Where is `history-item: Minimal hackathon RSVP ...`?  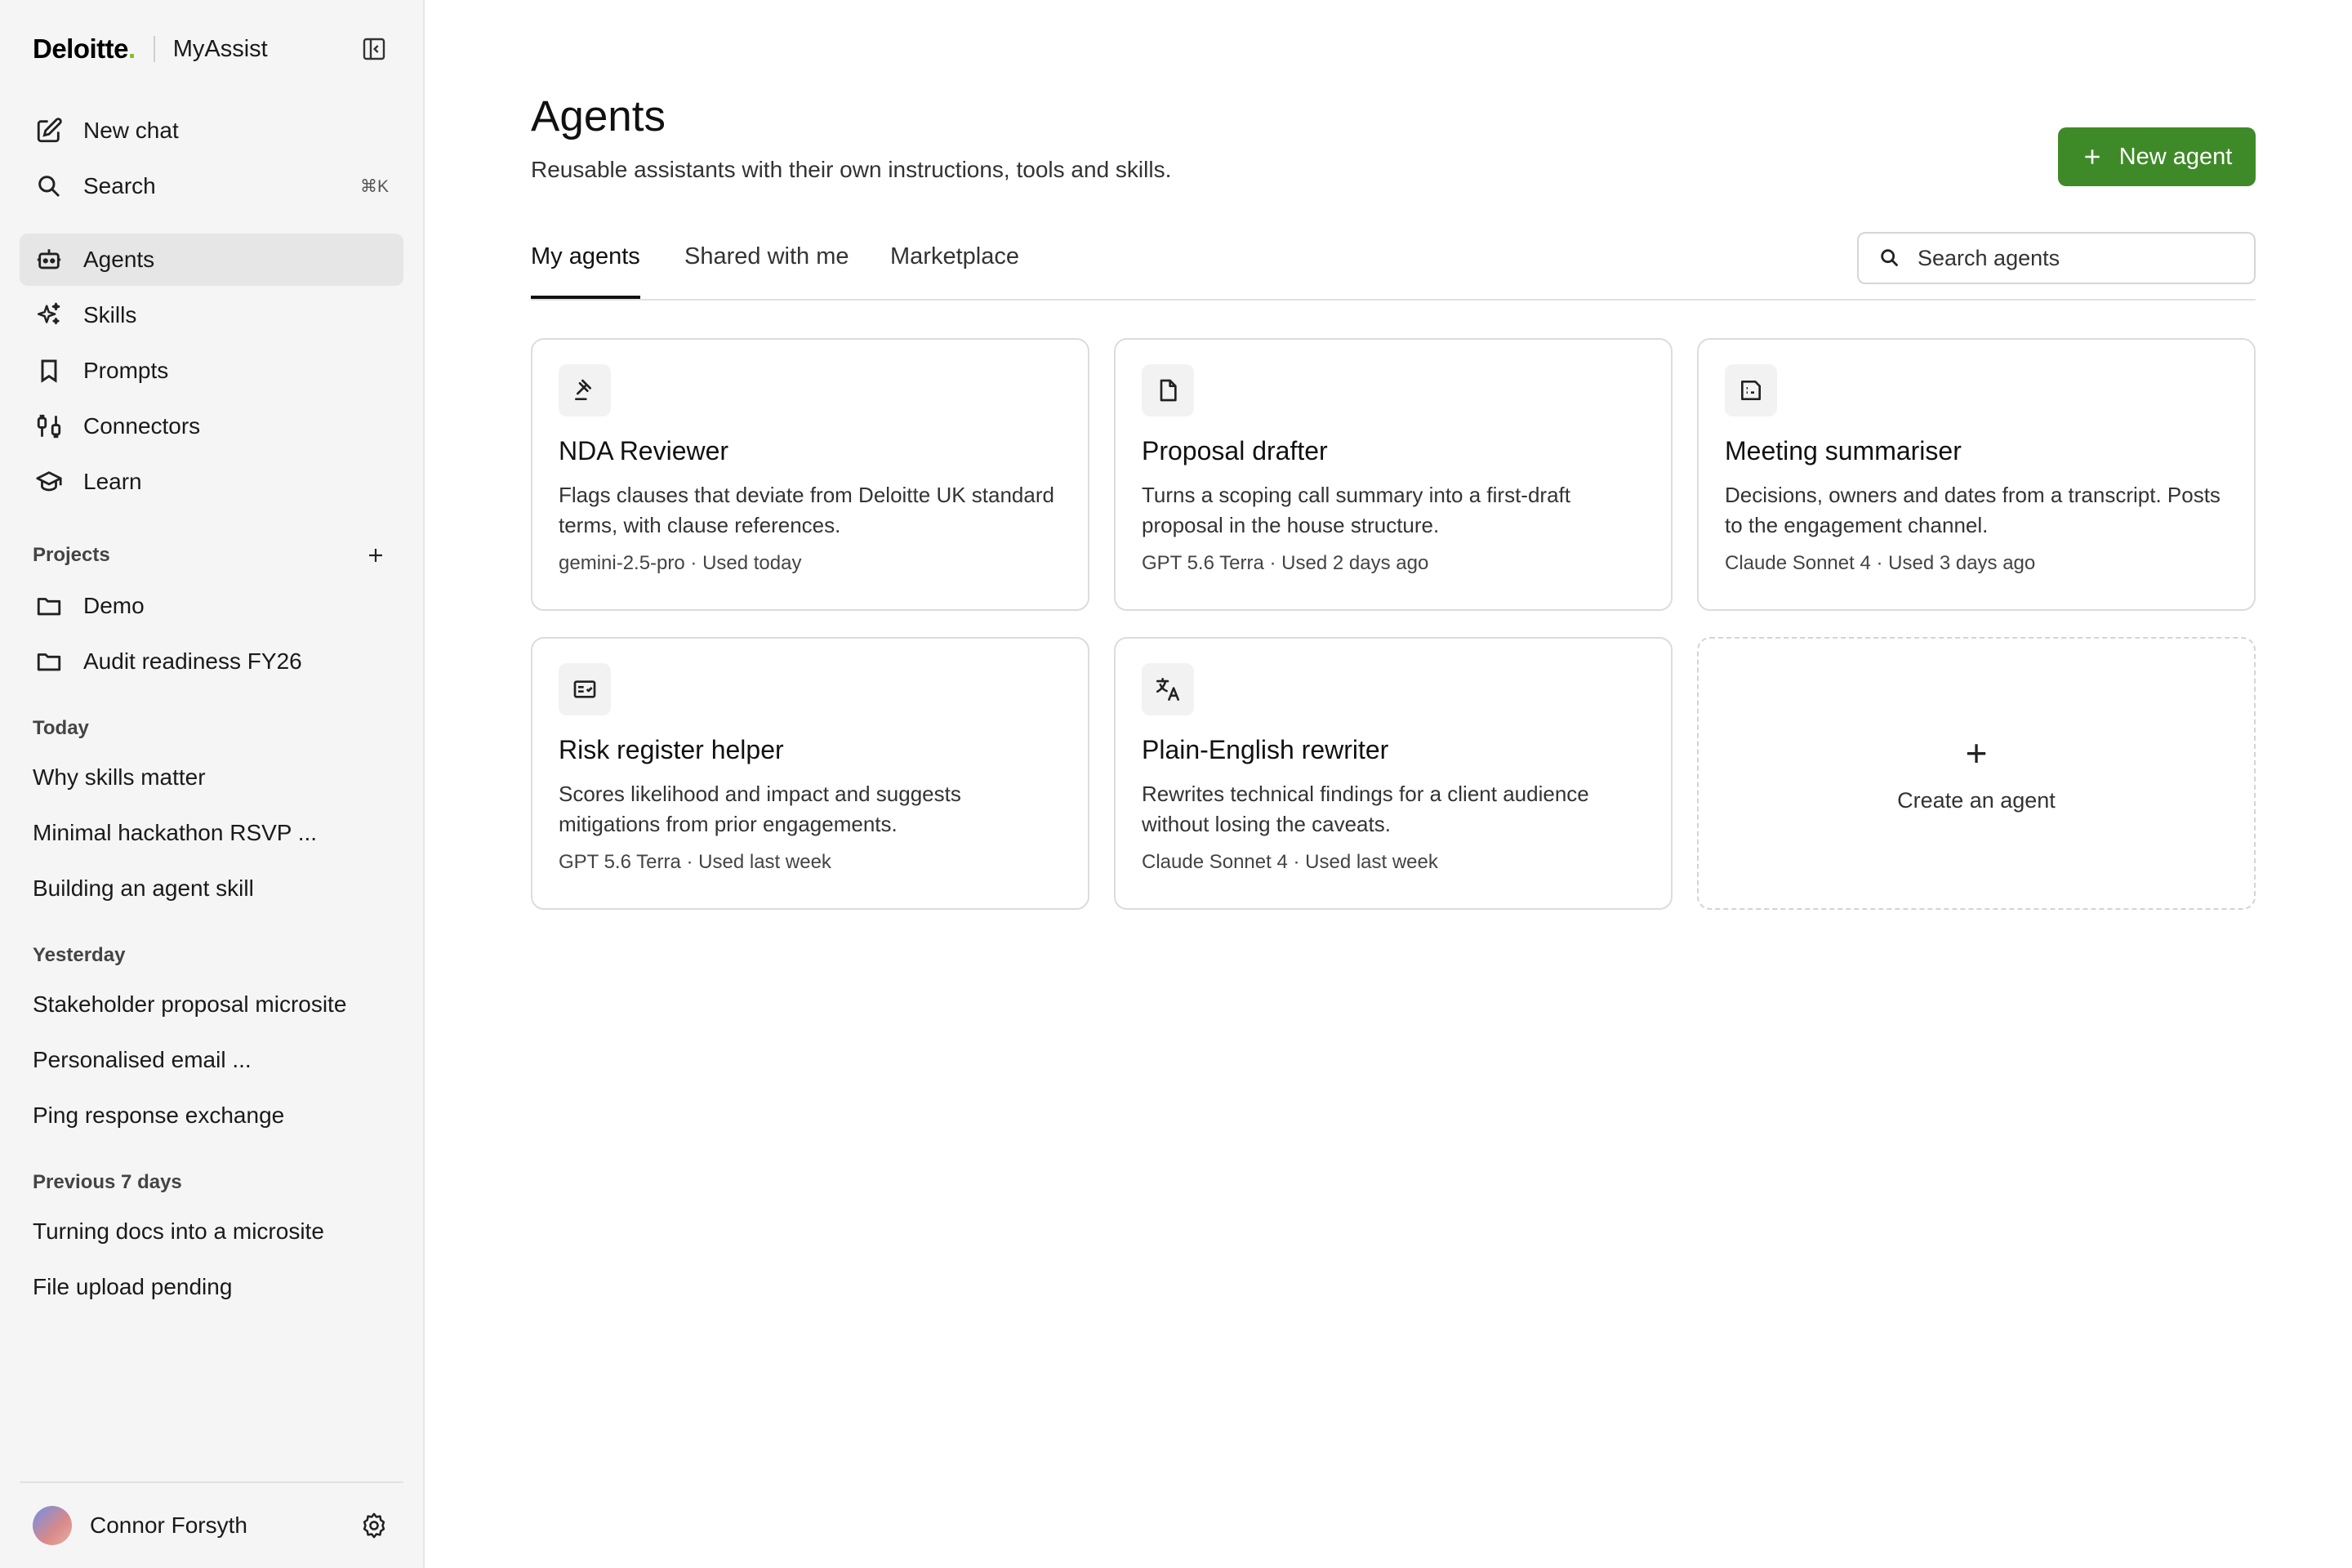
history-item: Minimal hackathon RSVP ... is located at coordinates (211, 833).